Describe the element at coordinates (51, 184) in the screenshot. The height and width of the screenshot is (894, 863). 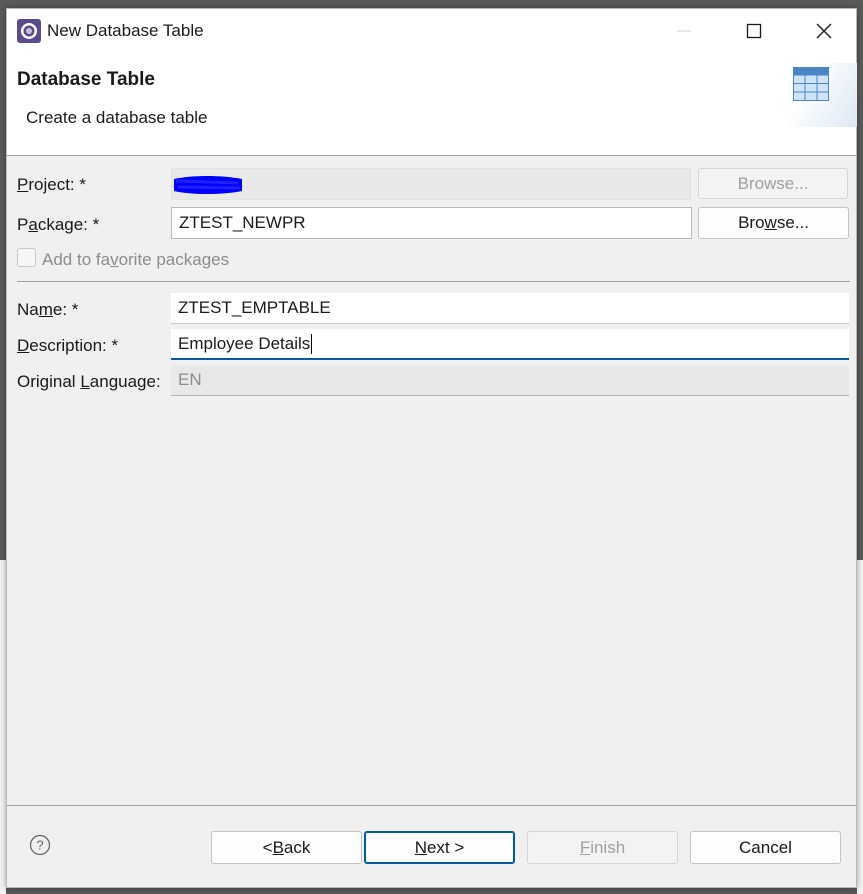
I see `project-label: Project: *` at that location.